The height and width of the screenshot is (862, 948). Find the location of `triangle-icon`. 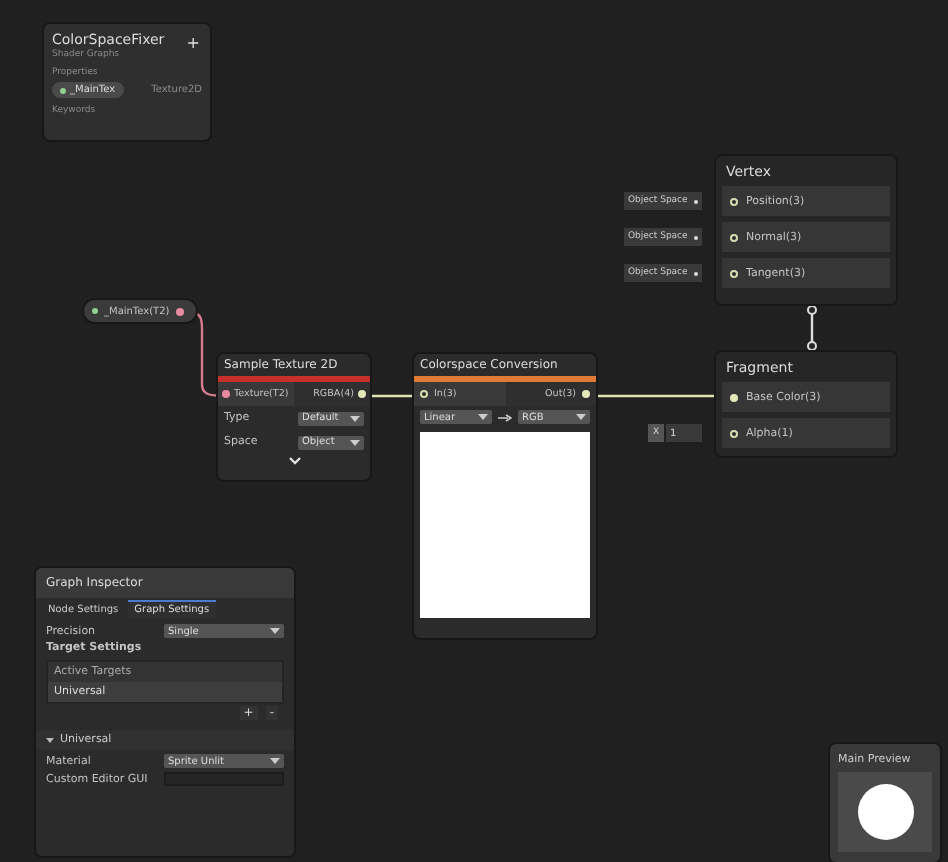

triangle-icon is located at coordinates (50, 740).